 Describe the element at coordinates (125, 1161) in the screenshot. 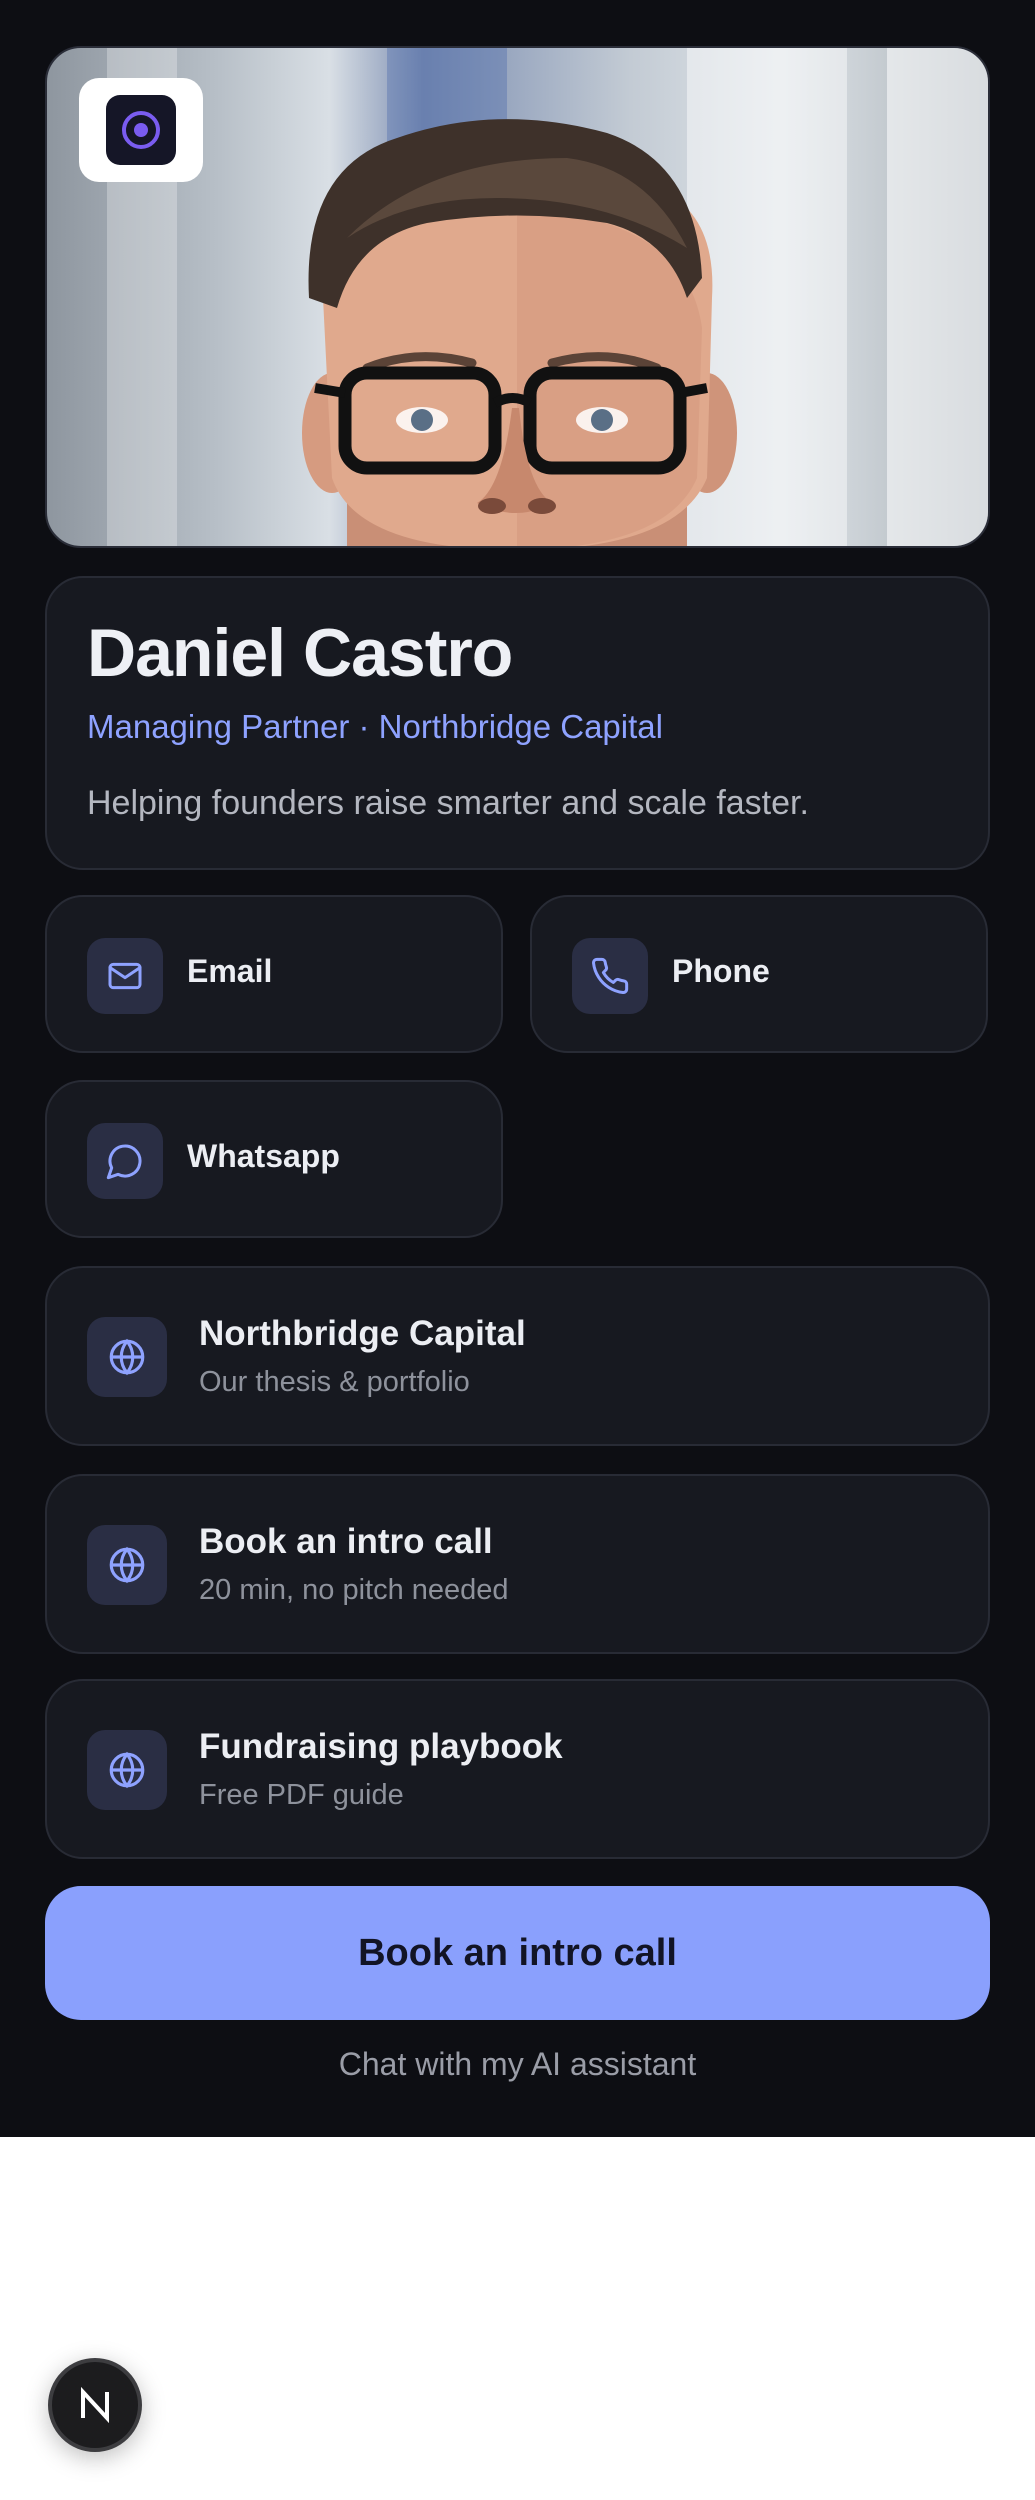

I see `chat-bubble-icon` at that location.